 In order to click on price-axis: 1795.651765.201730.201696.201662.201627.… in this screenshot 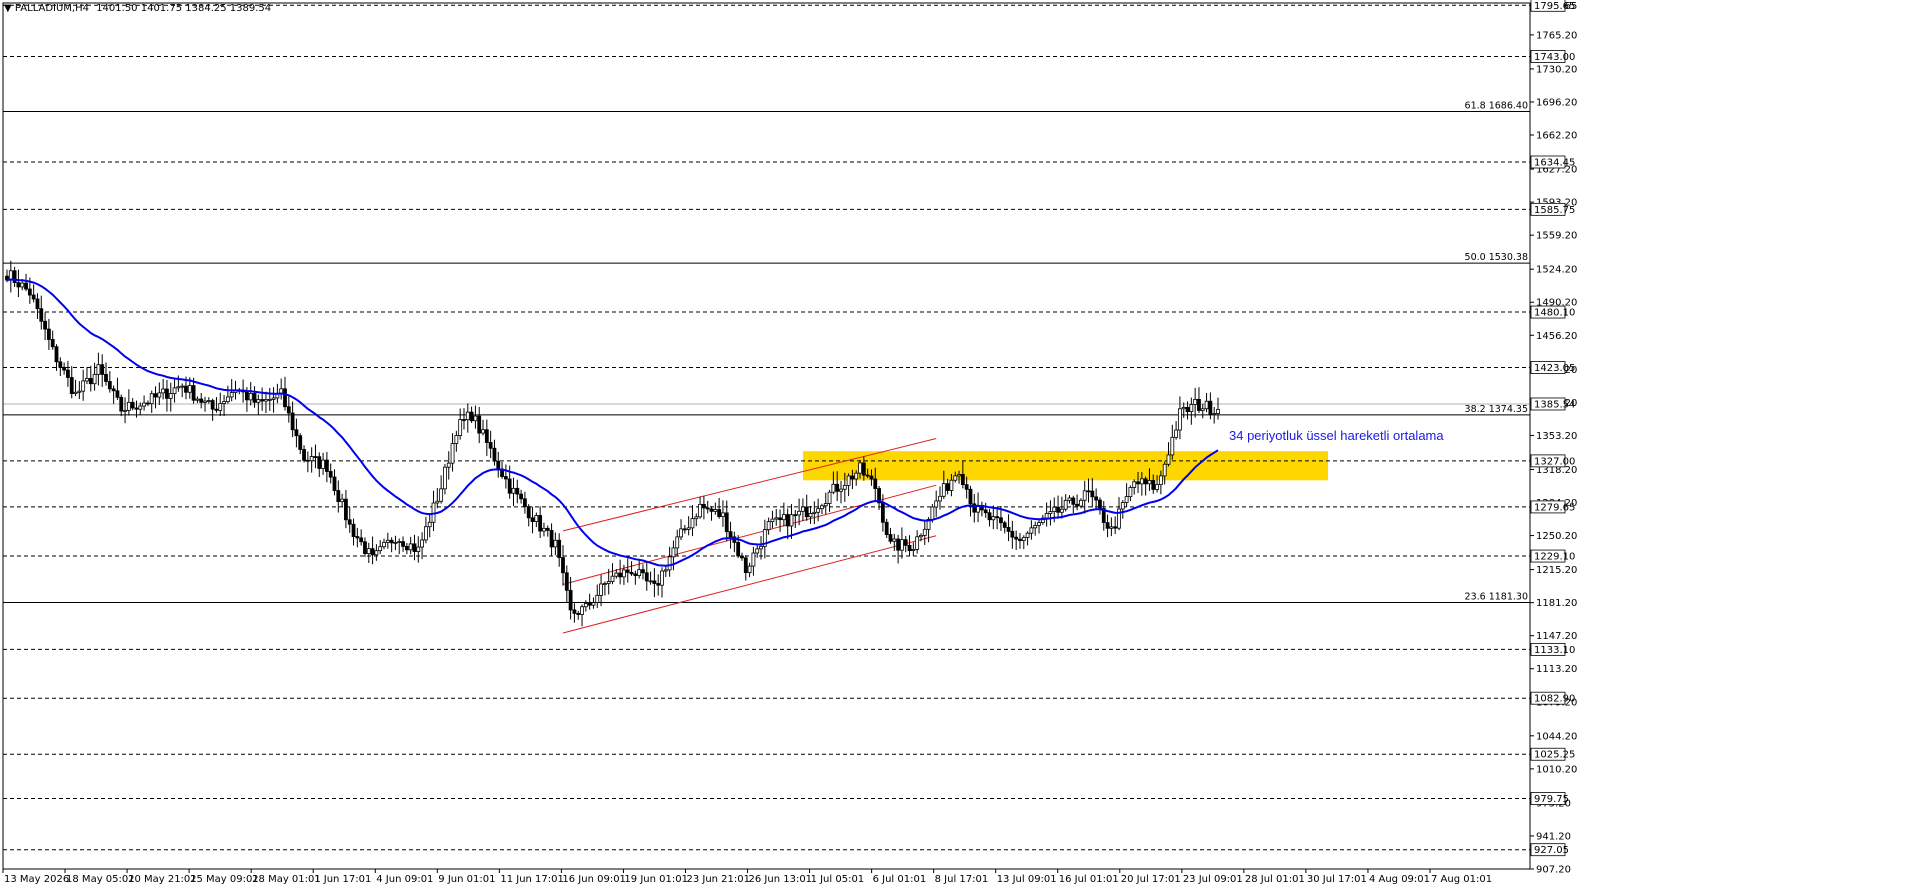, I will do `click(1553, 438)`.